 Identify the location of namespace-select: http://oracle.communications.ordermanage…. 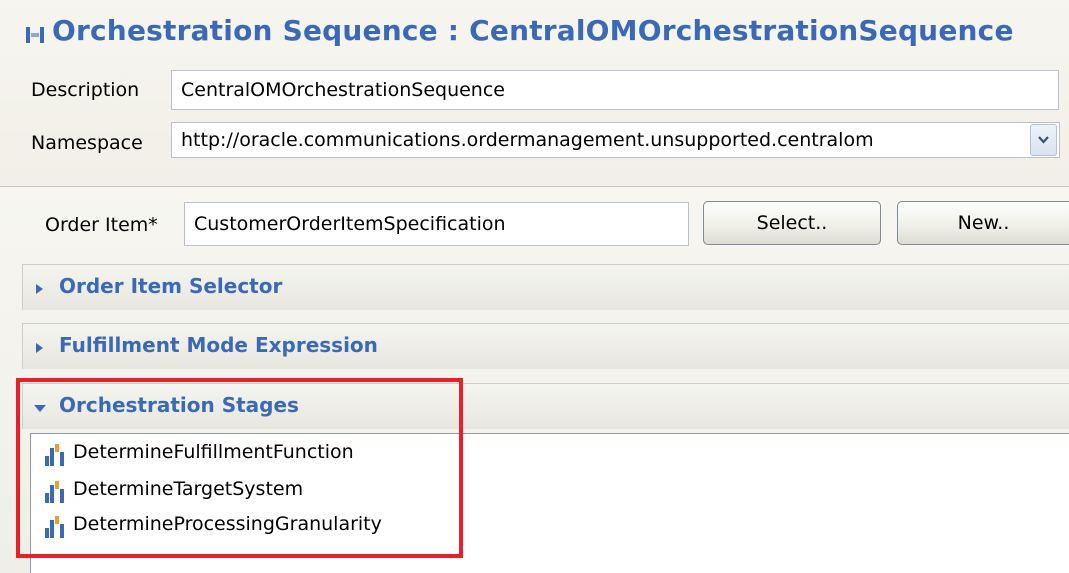
(615, 140).